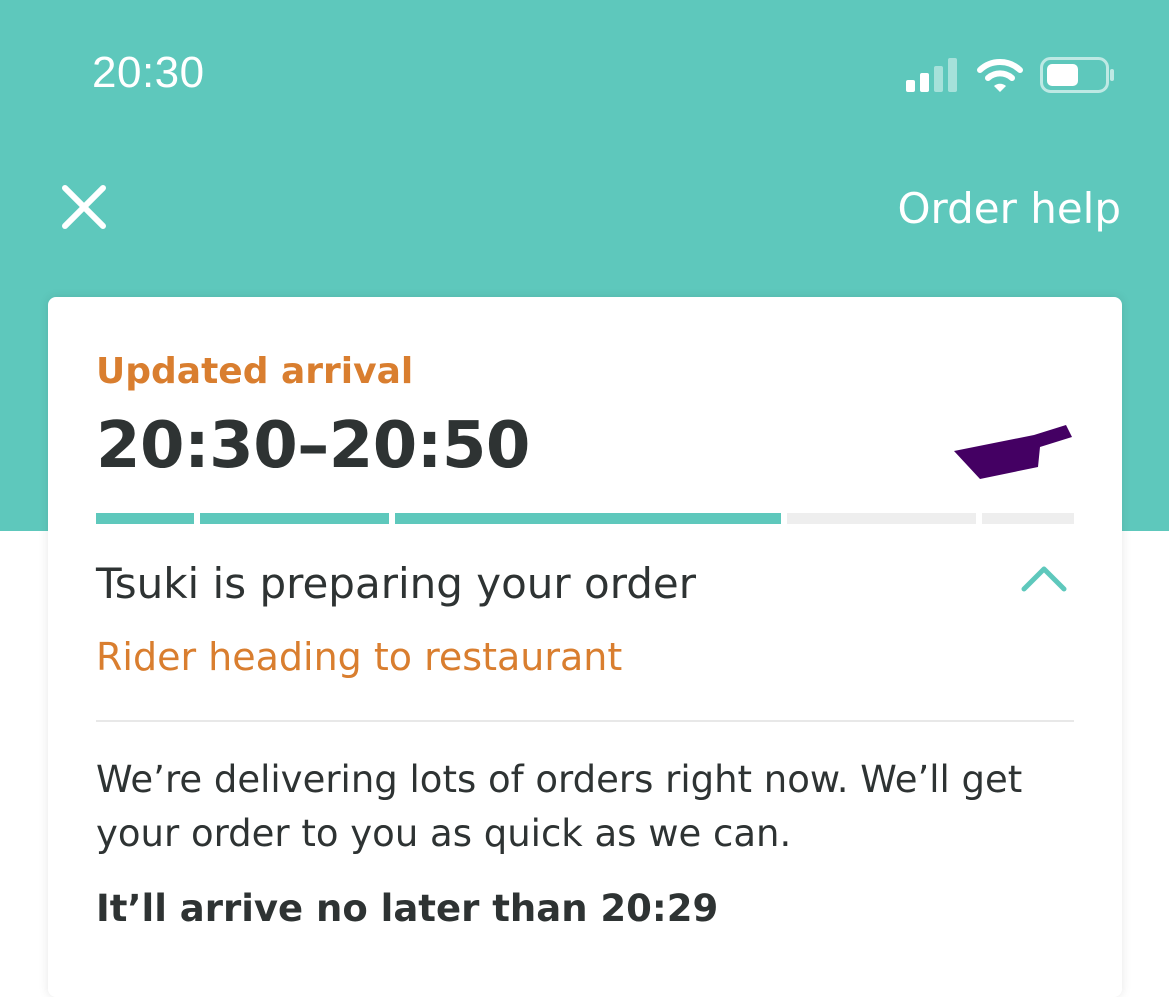 The image size is (1169, 997). I want to click on battery-icon, so click(1077, 75).